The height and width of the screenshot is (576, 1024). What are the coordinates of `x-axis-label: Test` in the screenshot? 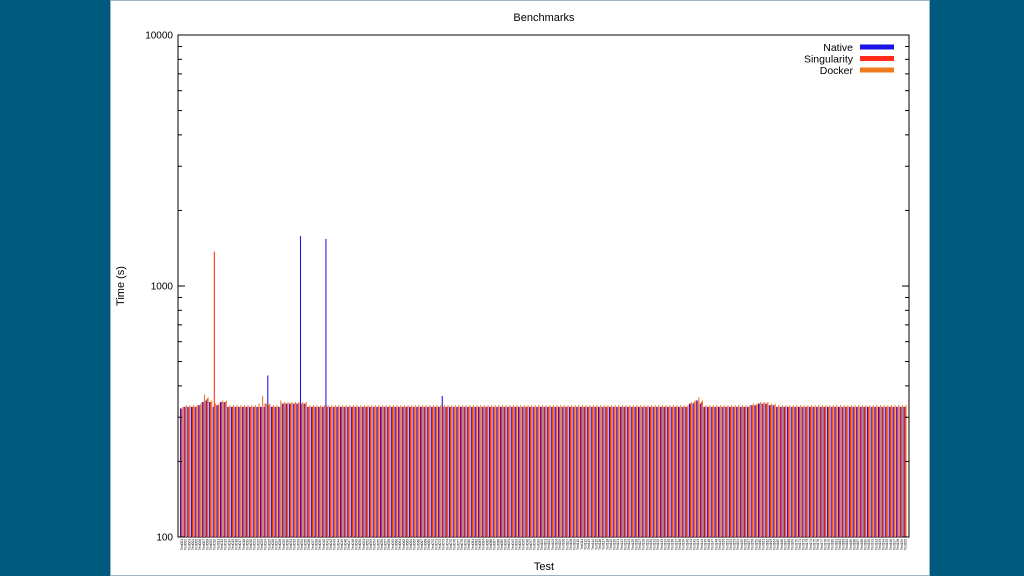 It's located at (544, 567).